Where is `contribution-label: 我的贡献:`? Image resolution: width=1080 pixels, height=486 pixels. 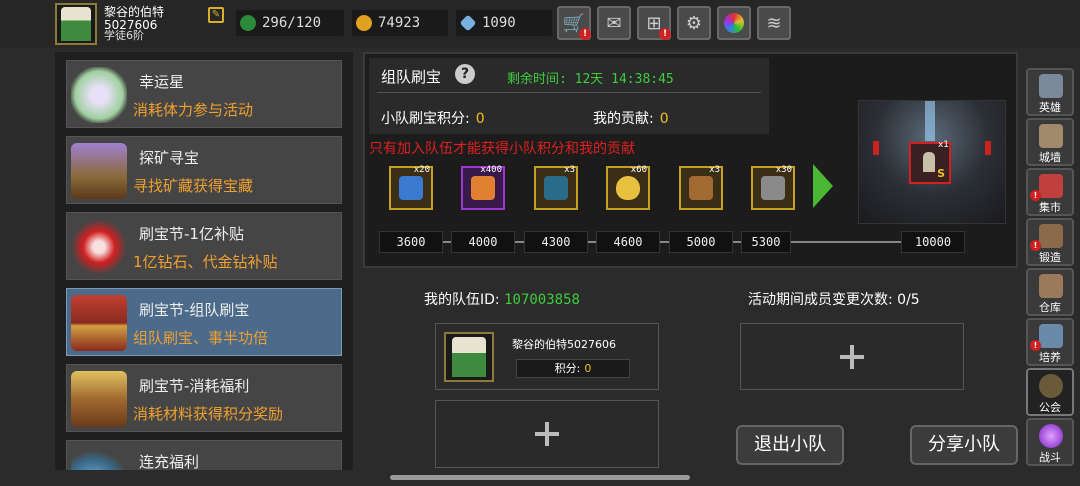
contribution-label: 我的贡献: is located at coordinates (623, 119).